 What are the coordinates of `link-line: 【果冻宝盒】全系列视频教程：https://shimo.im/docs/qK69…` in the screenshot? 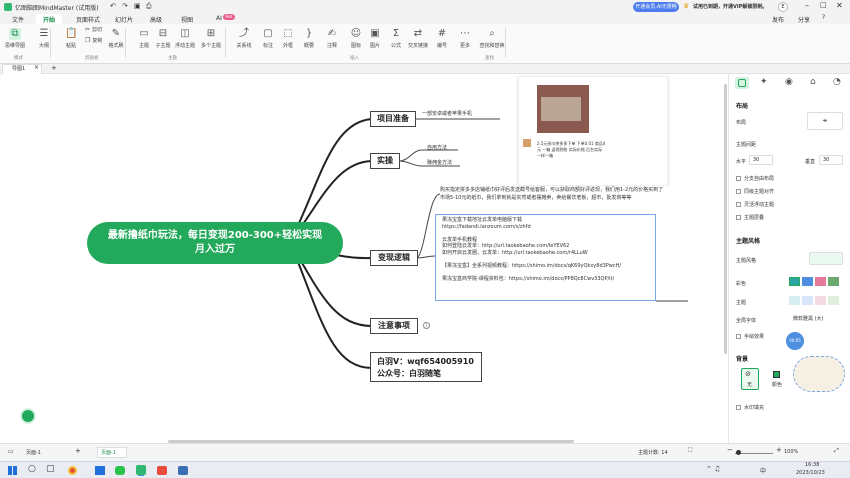 It's located at (532, 265).